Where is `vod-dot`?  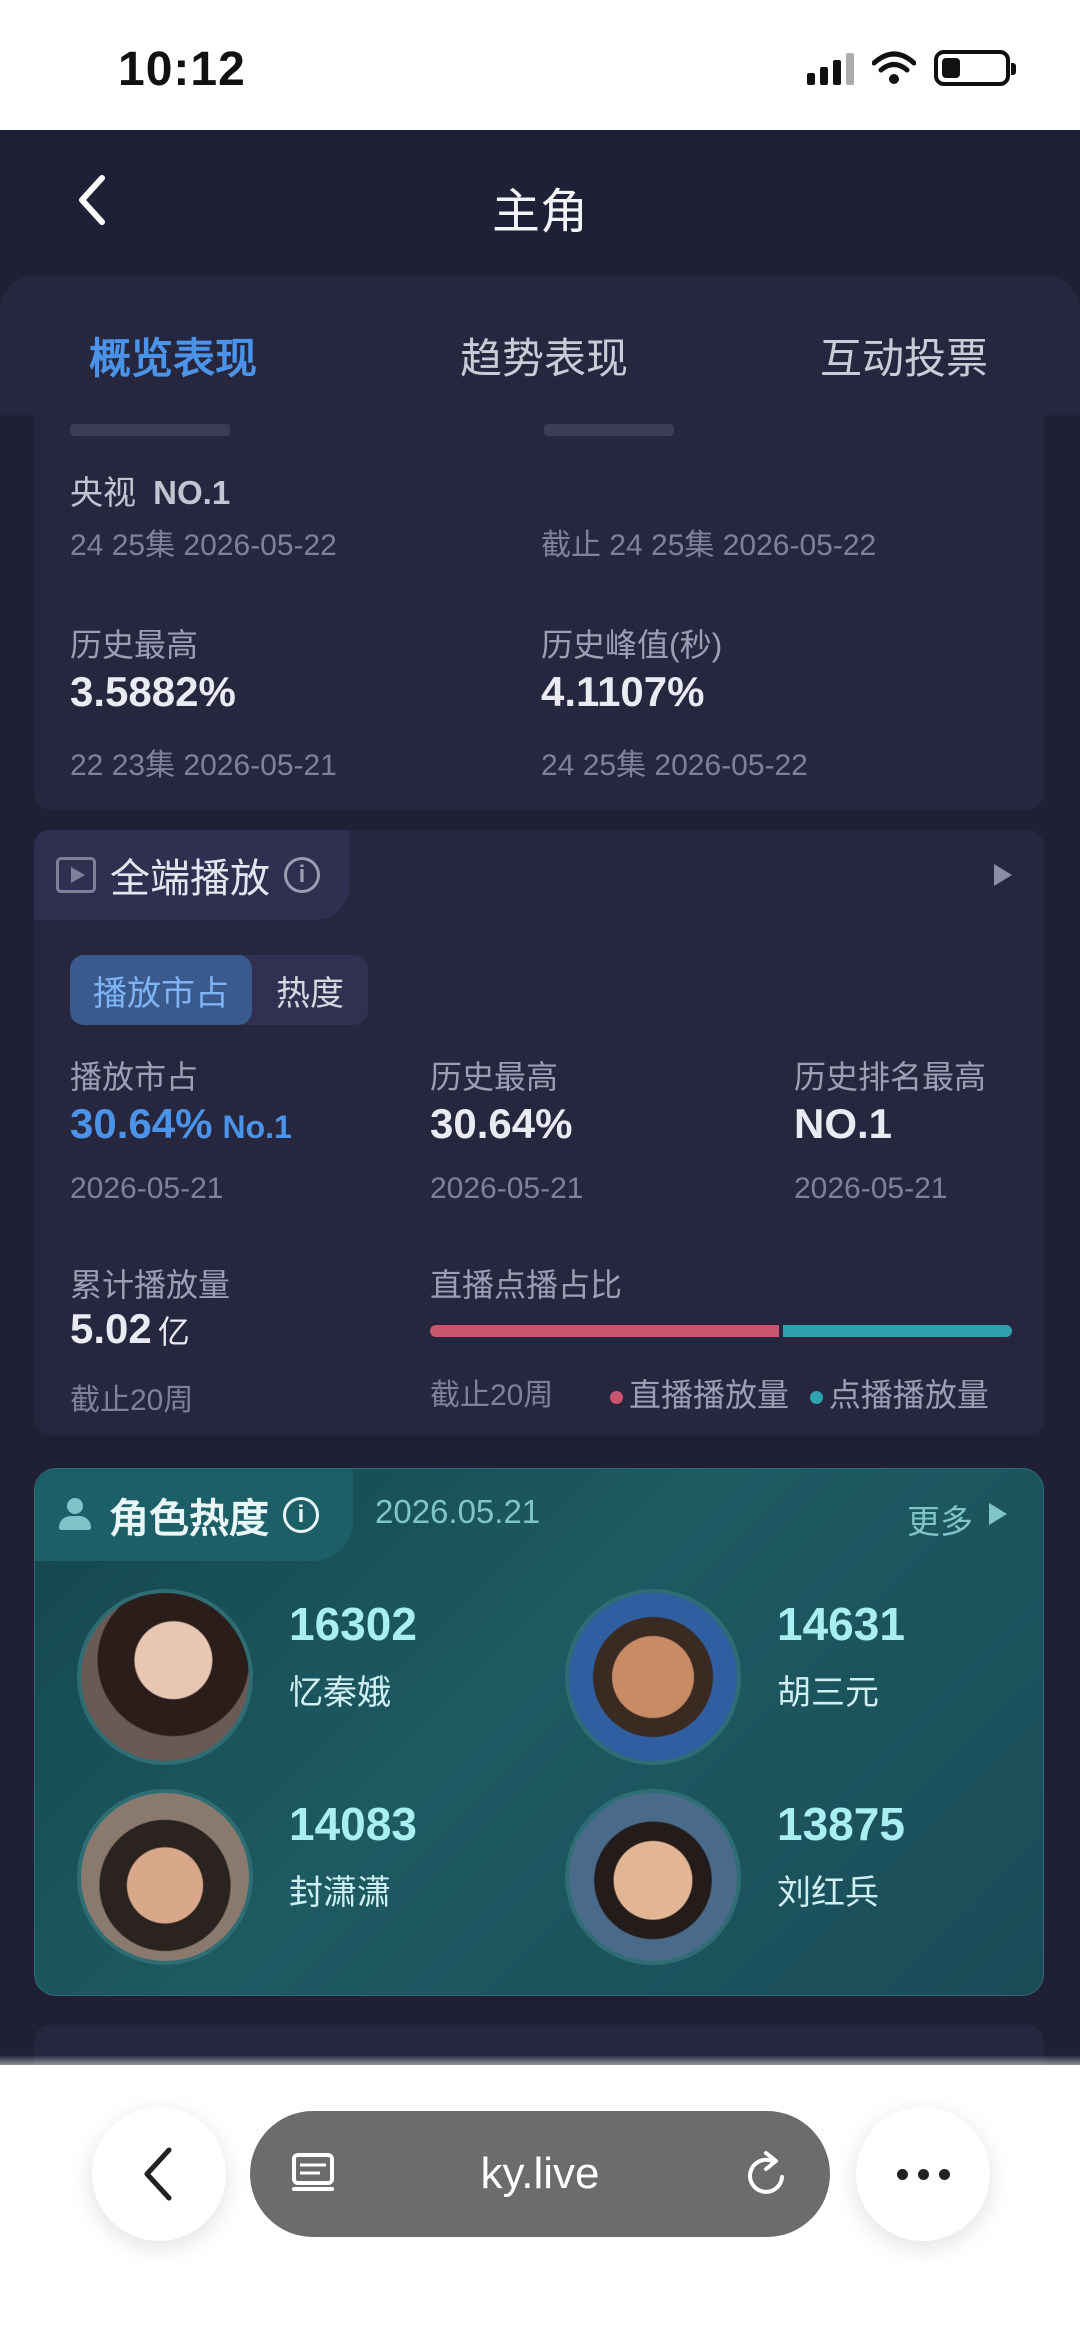
vod-dot is located at coordinates (816, 1398).